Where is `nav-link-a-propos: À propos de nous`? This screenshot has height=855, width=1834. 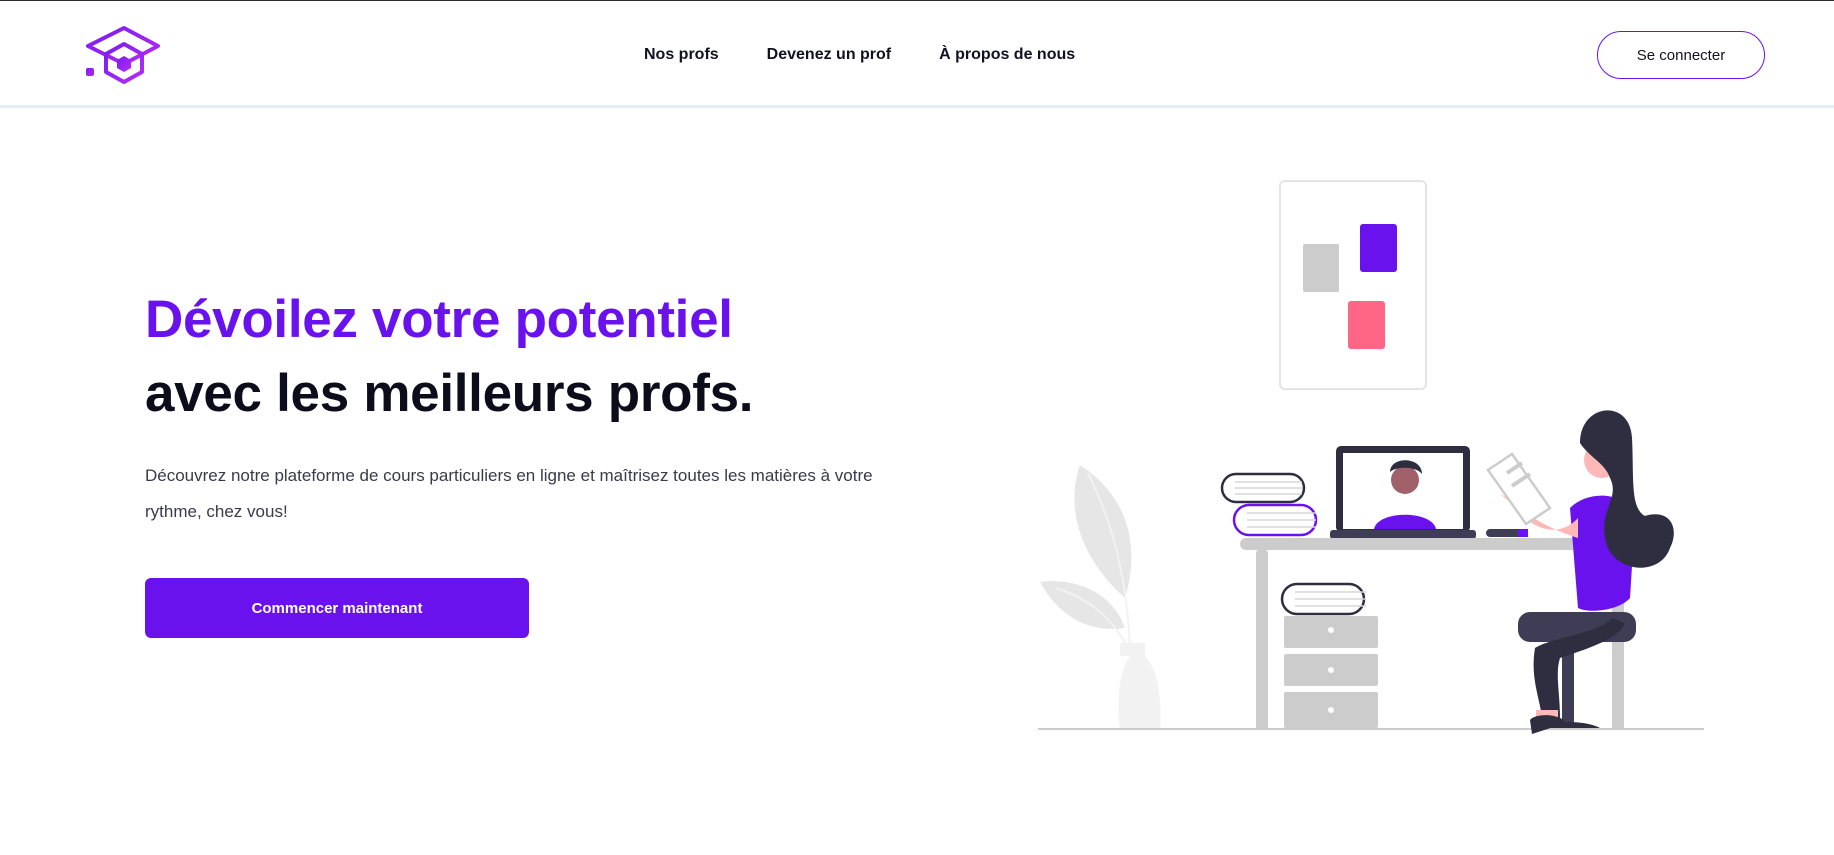 nav-link-a-propos: À propos de nous is located at coordinates (1007, 55).